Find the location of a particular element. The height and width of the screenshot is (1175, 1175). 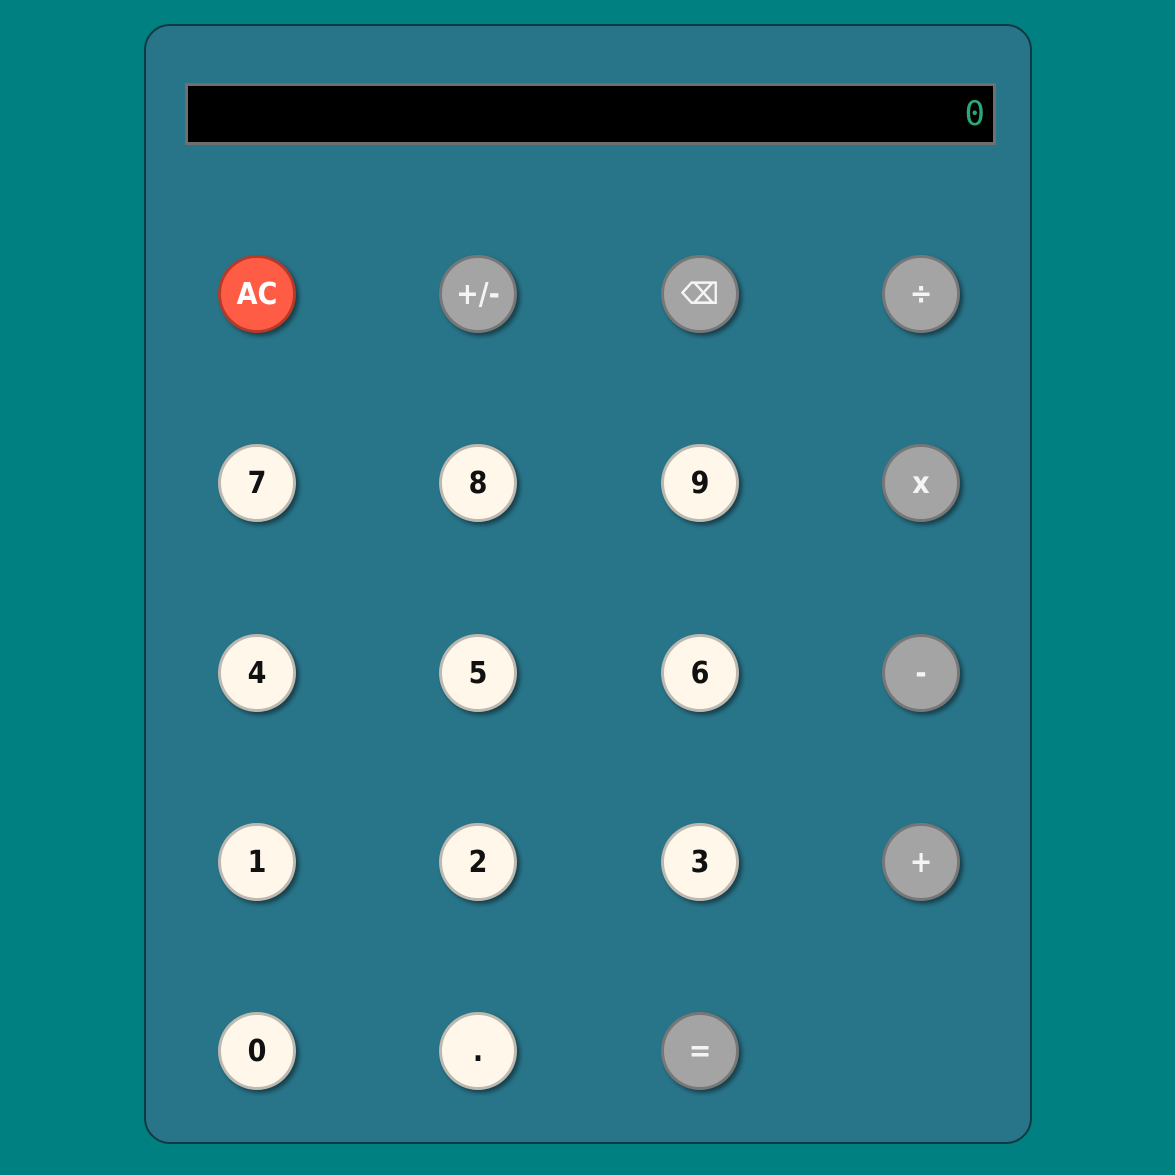

divide-button: ÷ is located at coordinates (921, 294).